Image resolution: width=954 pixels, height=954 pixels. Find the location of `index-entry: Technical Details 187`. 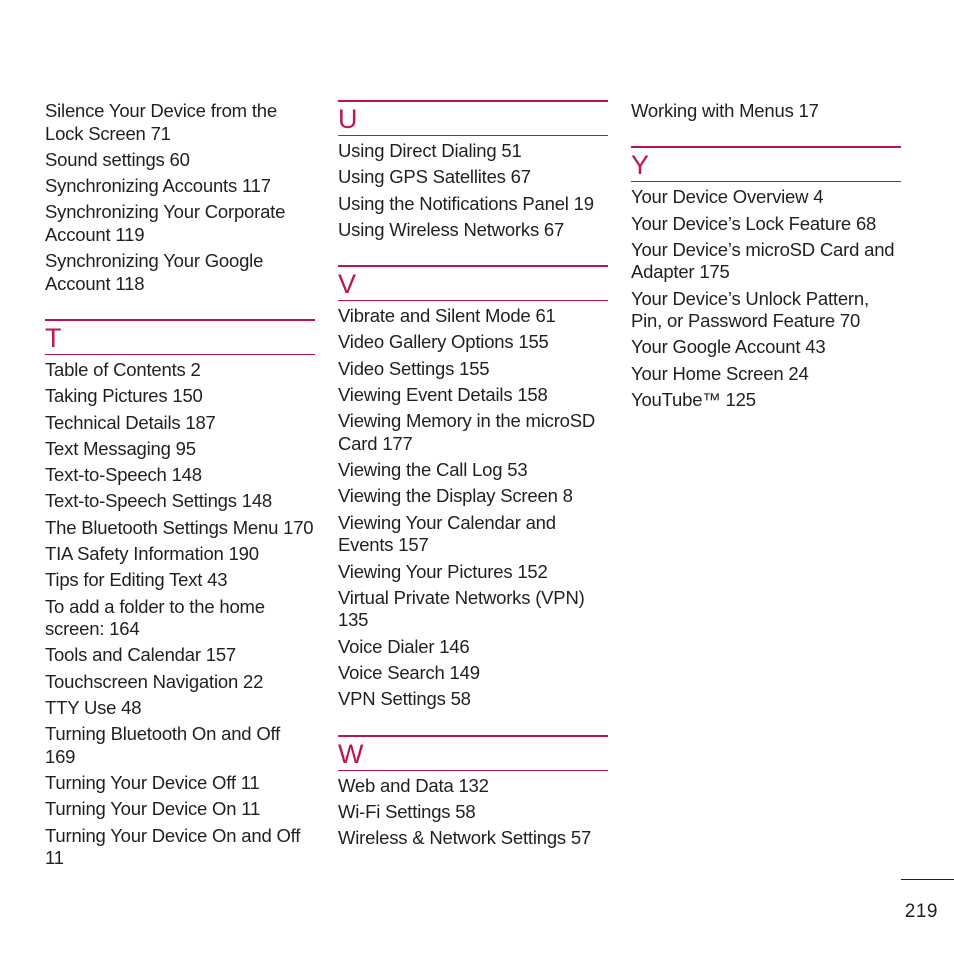

index-entry: Technical Details 187 is located at coordinates (130, 422).